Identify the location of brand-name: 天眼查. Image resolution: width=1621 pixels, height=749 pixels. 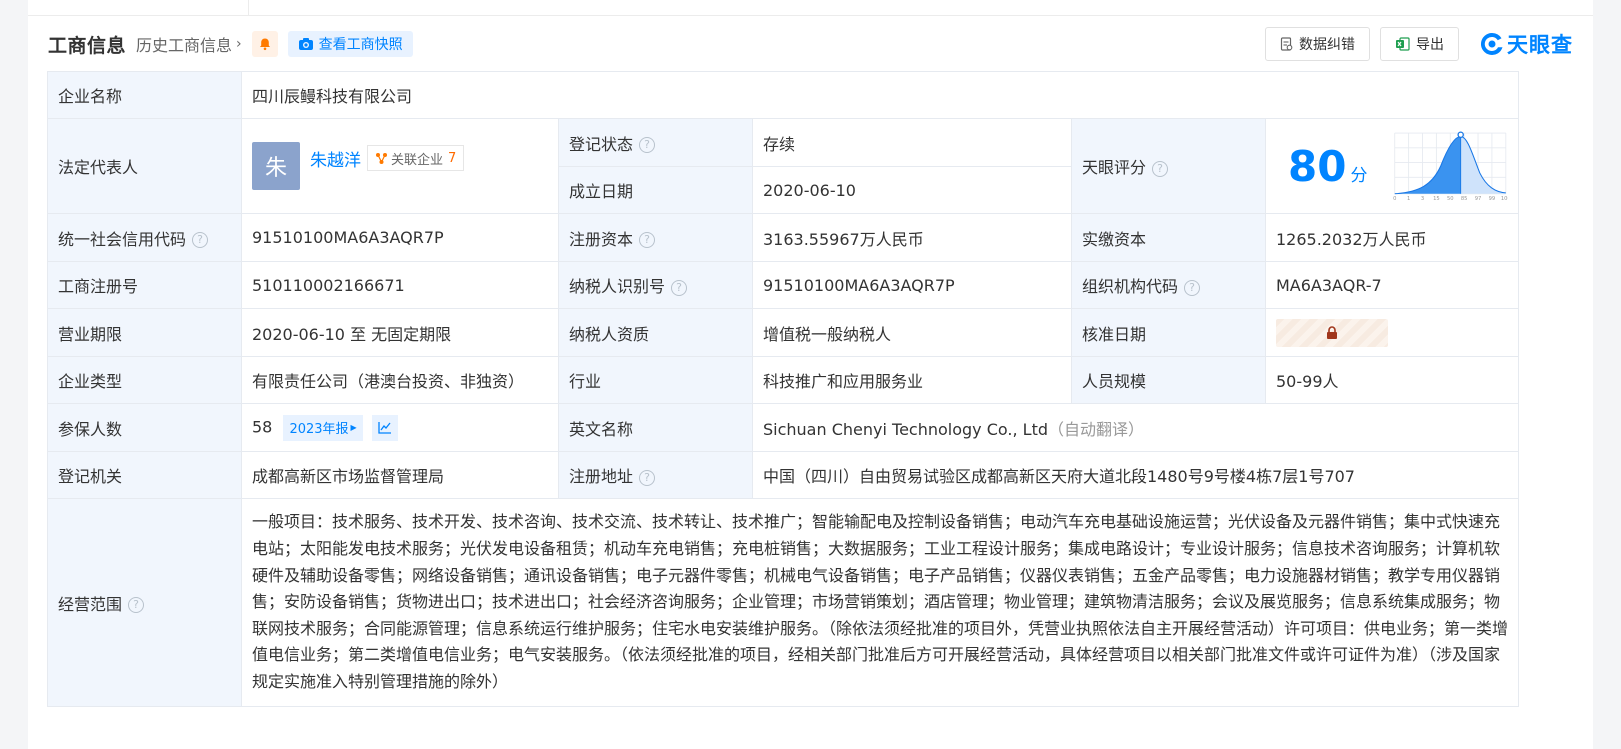
(1540, 45).